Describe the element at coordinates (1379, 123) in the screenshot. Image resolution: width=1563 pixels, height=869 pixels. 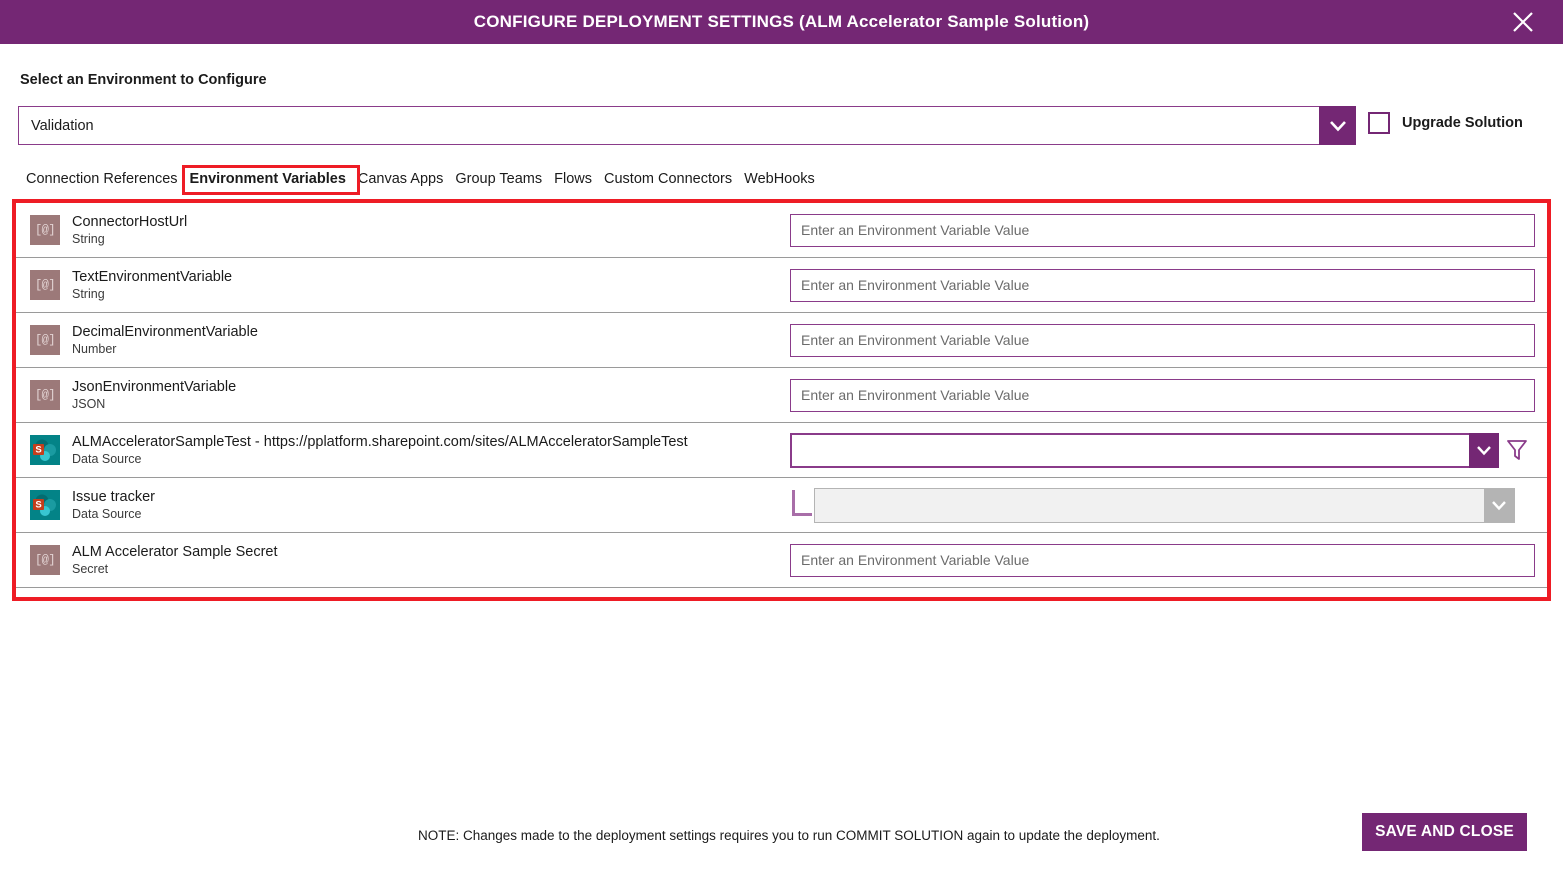
I see `upgrade-solution-checkbox` at that location.